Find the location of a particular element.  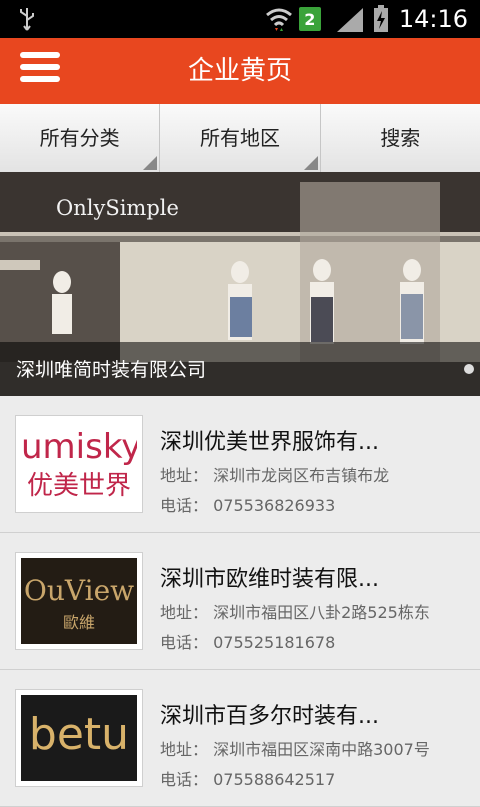

phone-value: 075536826933 is located at coordinates (274, 505).